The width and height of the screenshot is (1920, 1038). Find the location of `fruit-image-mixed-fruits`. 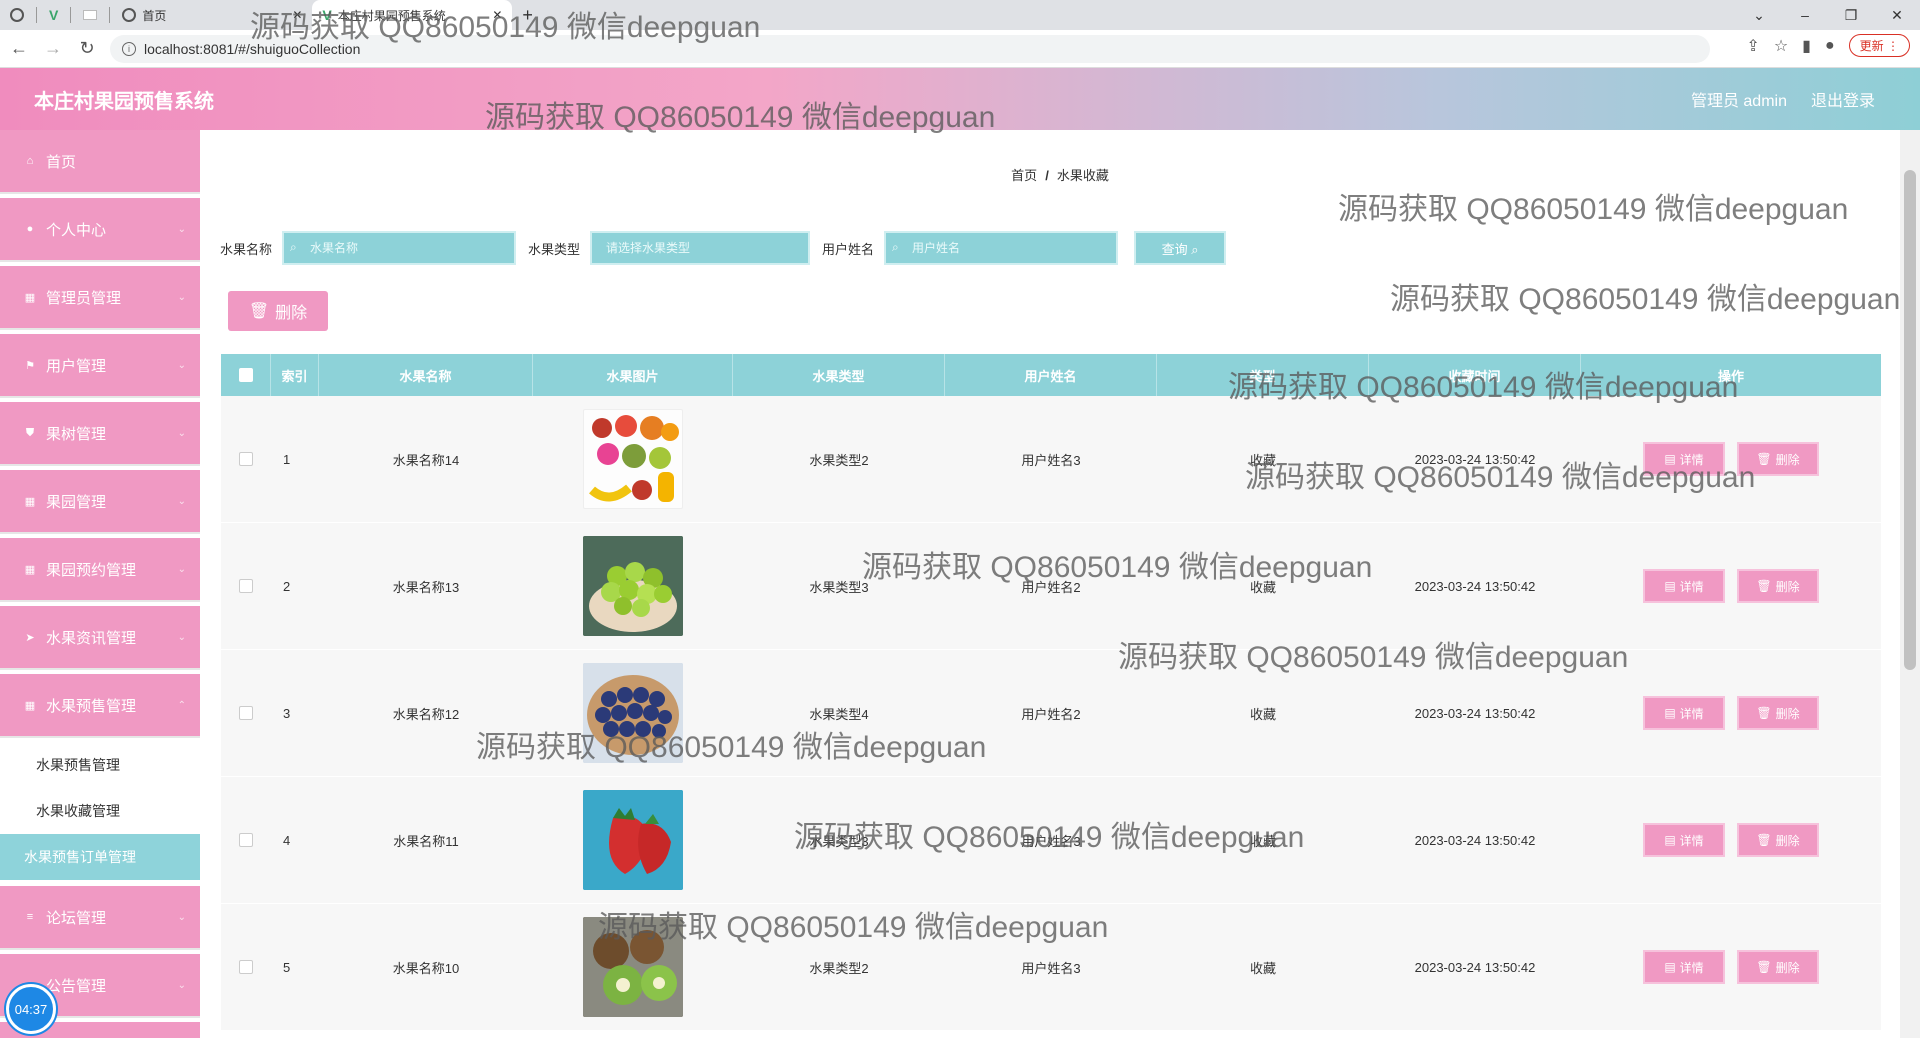

fruit-image-mixed-fruits is located at coordinates (633, 459).